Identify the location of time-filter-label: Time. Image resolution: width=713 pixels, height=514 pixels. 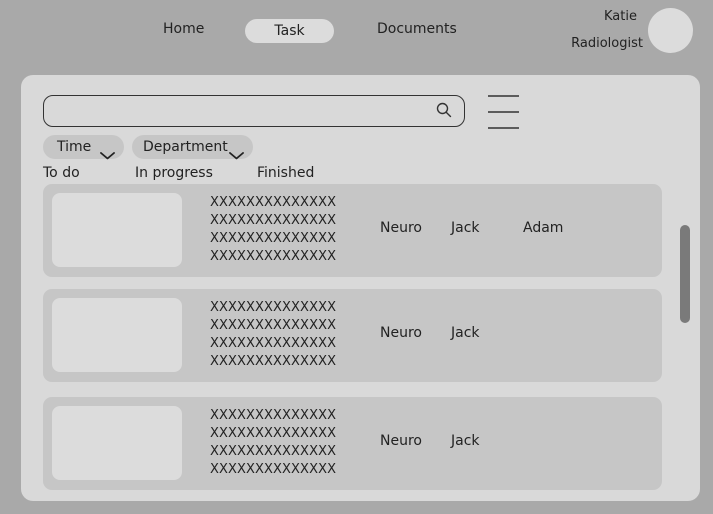
(74, 147).